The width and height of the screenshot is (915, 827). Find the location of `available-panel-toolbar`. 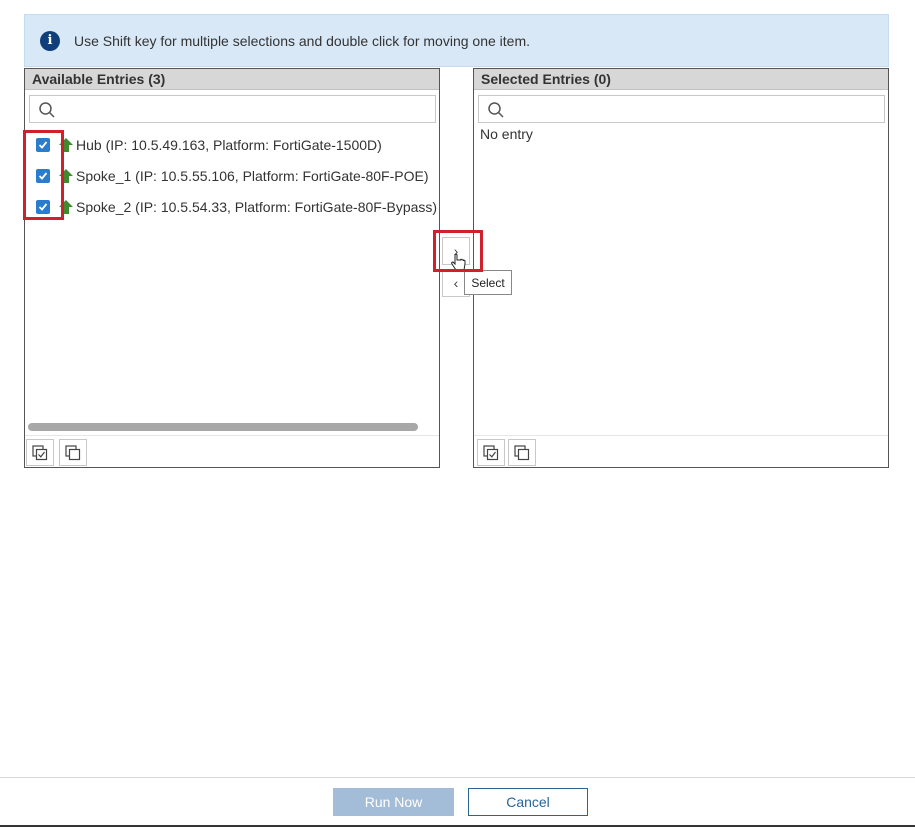

available-panel-toolbar is located at coordinates (232, 451).